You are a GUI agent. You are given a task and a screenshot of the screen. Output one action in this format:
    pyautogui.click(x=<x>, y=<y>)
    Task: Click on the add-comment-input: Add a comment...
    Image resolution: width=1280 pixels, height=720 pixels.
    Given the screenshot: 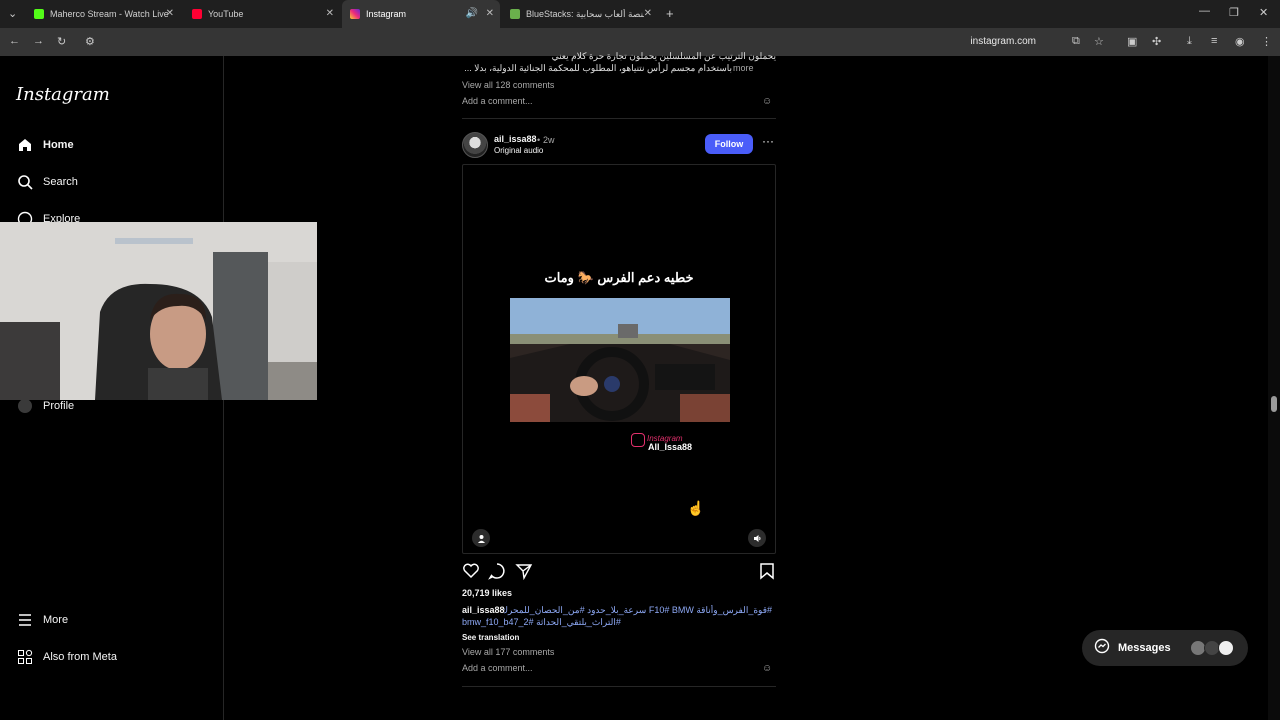 What is the action you would take?
    pyautogui.click(x=497, y=668)
    